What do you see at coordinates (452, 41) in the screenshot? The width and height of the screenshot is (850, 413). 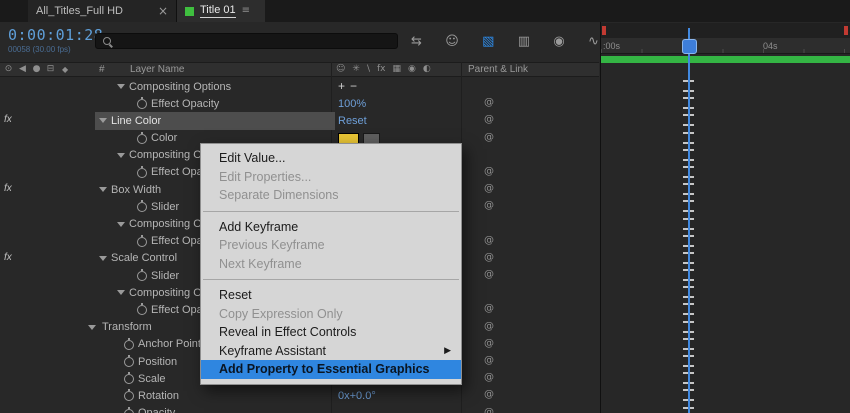 I see `shy-icon: ☺` at bounding box center [452, 41].